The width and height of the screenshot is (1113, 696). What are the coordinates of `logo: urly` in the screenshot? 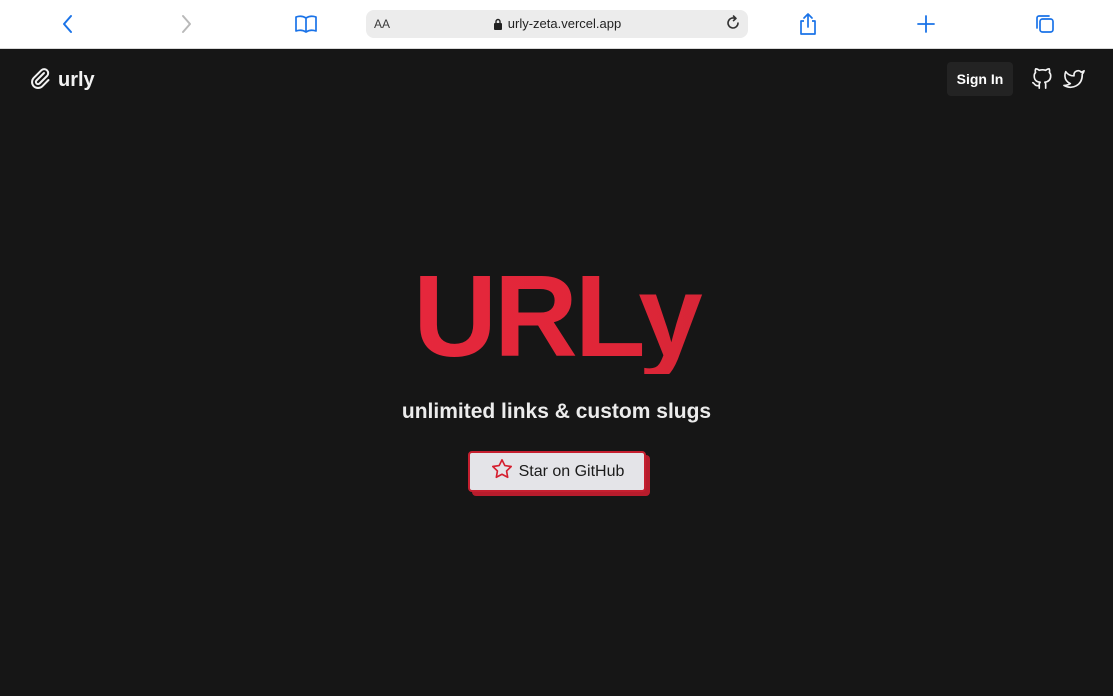 It's located at (62, 80).